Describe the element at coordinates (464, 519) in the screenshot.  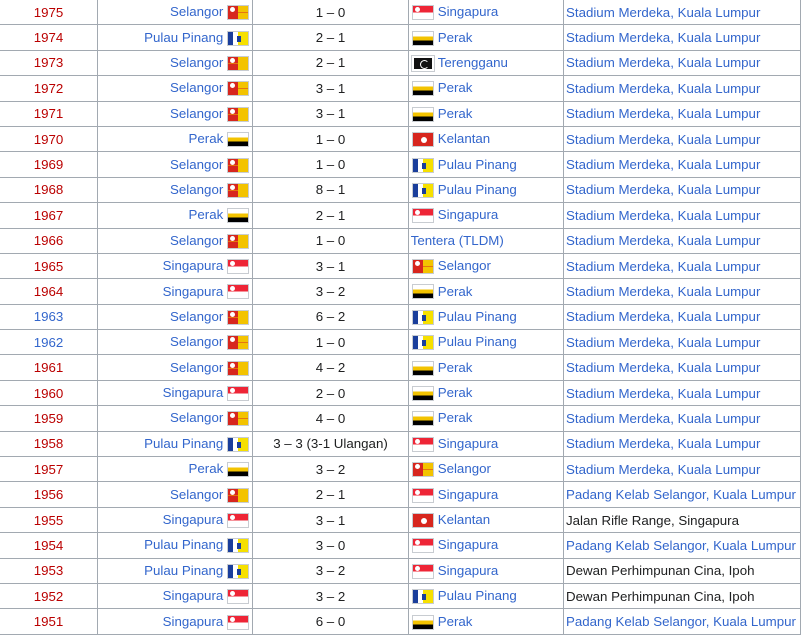
I see `runner-up-link: Kelantan` at that location.